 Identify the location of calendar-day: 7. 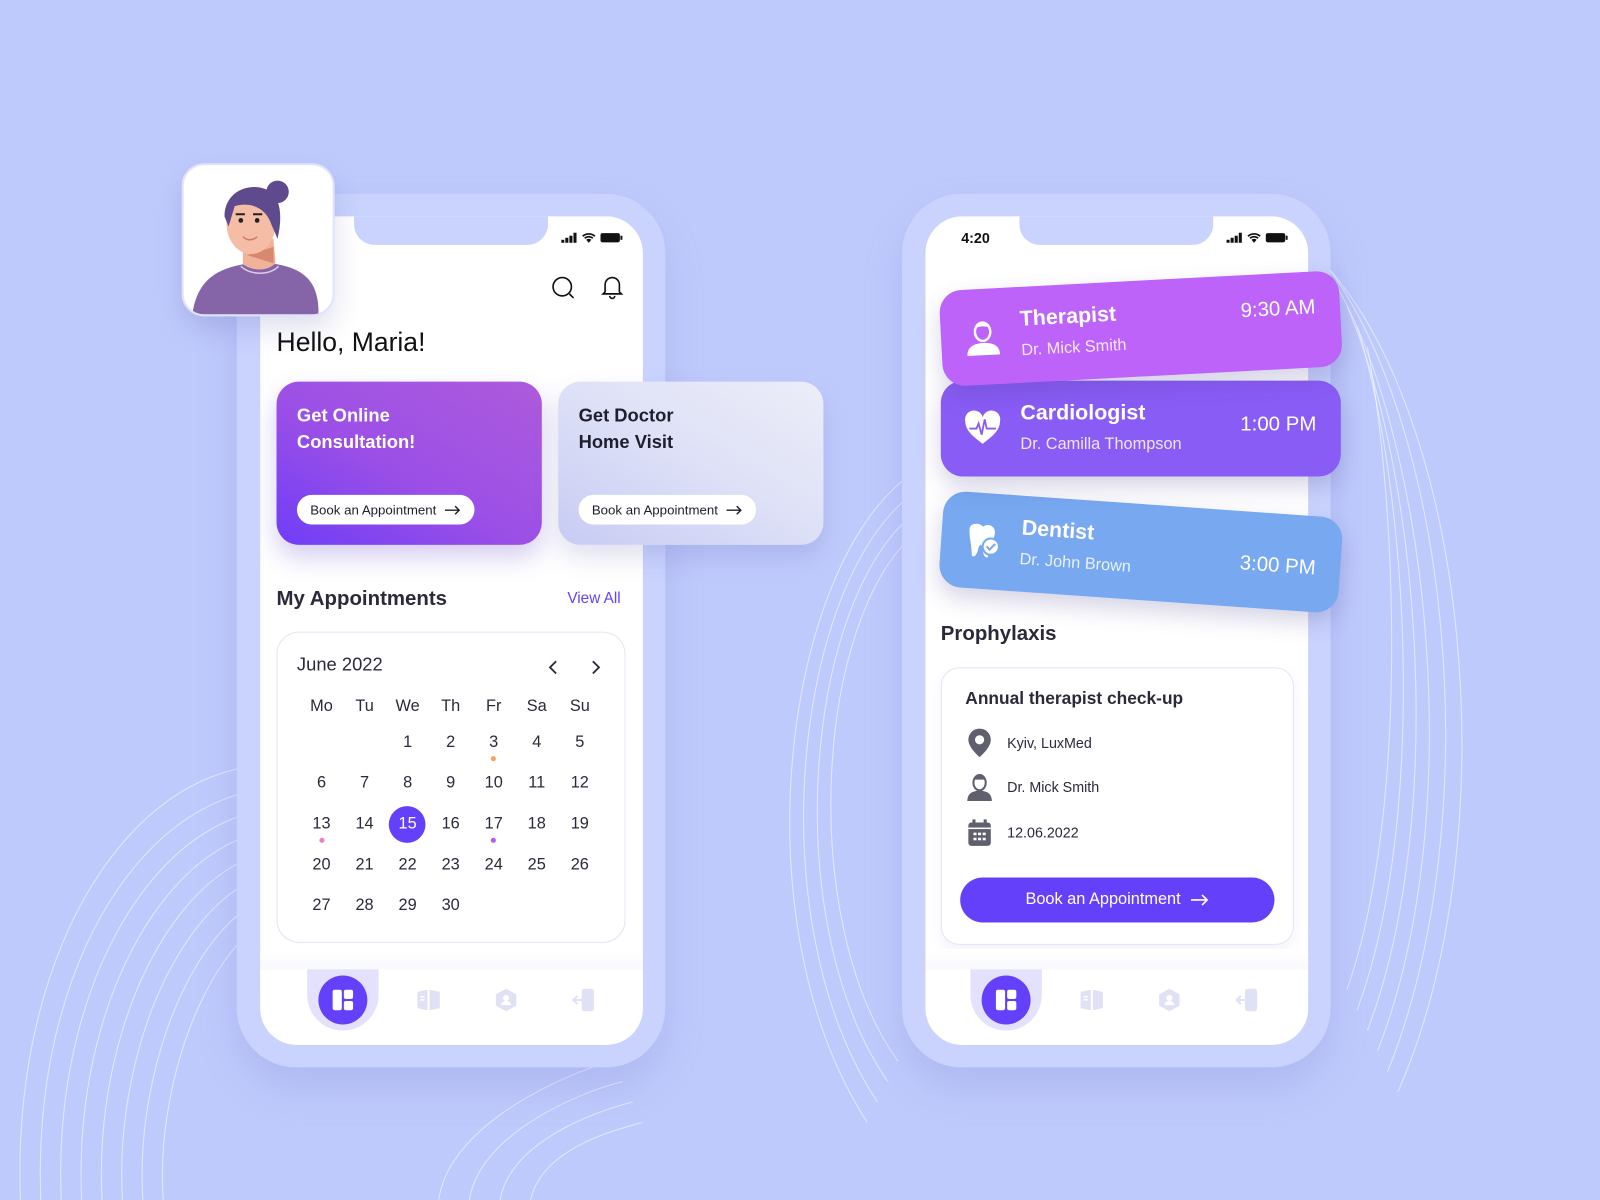
(364, 783).